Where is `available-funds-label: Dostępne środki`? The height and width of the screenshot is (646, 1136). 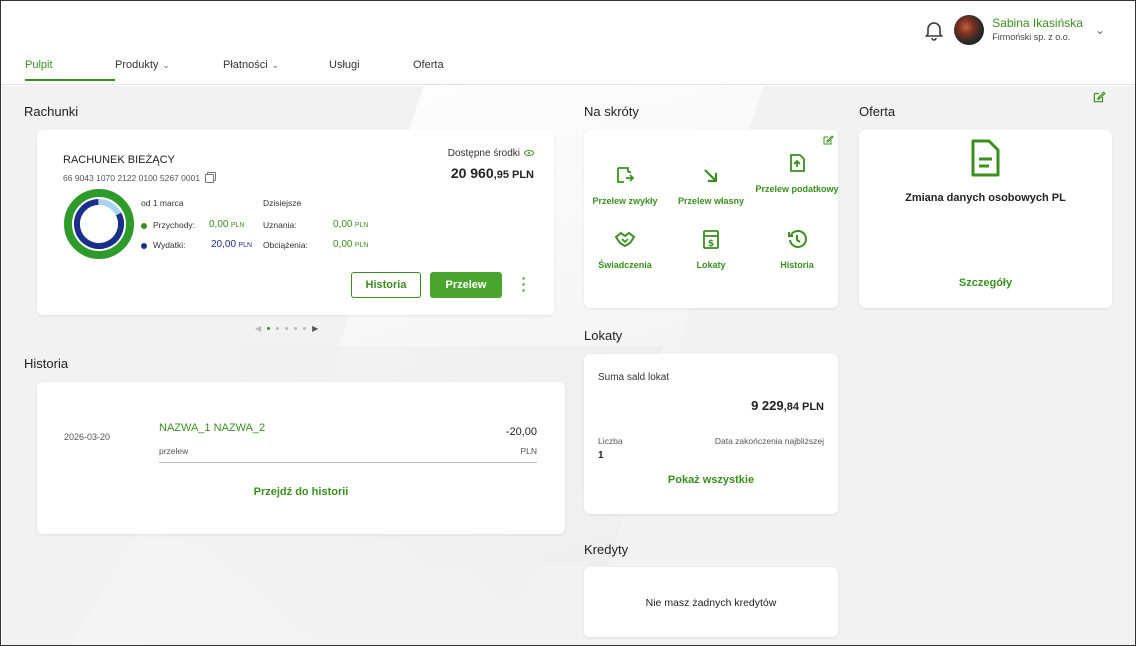 available-funds-label: Dostępne środki is located at coordinates (491, 153).